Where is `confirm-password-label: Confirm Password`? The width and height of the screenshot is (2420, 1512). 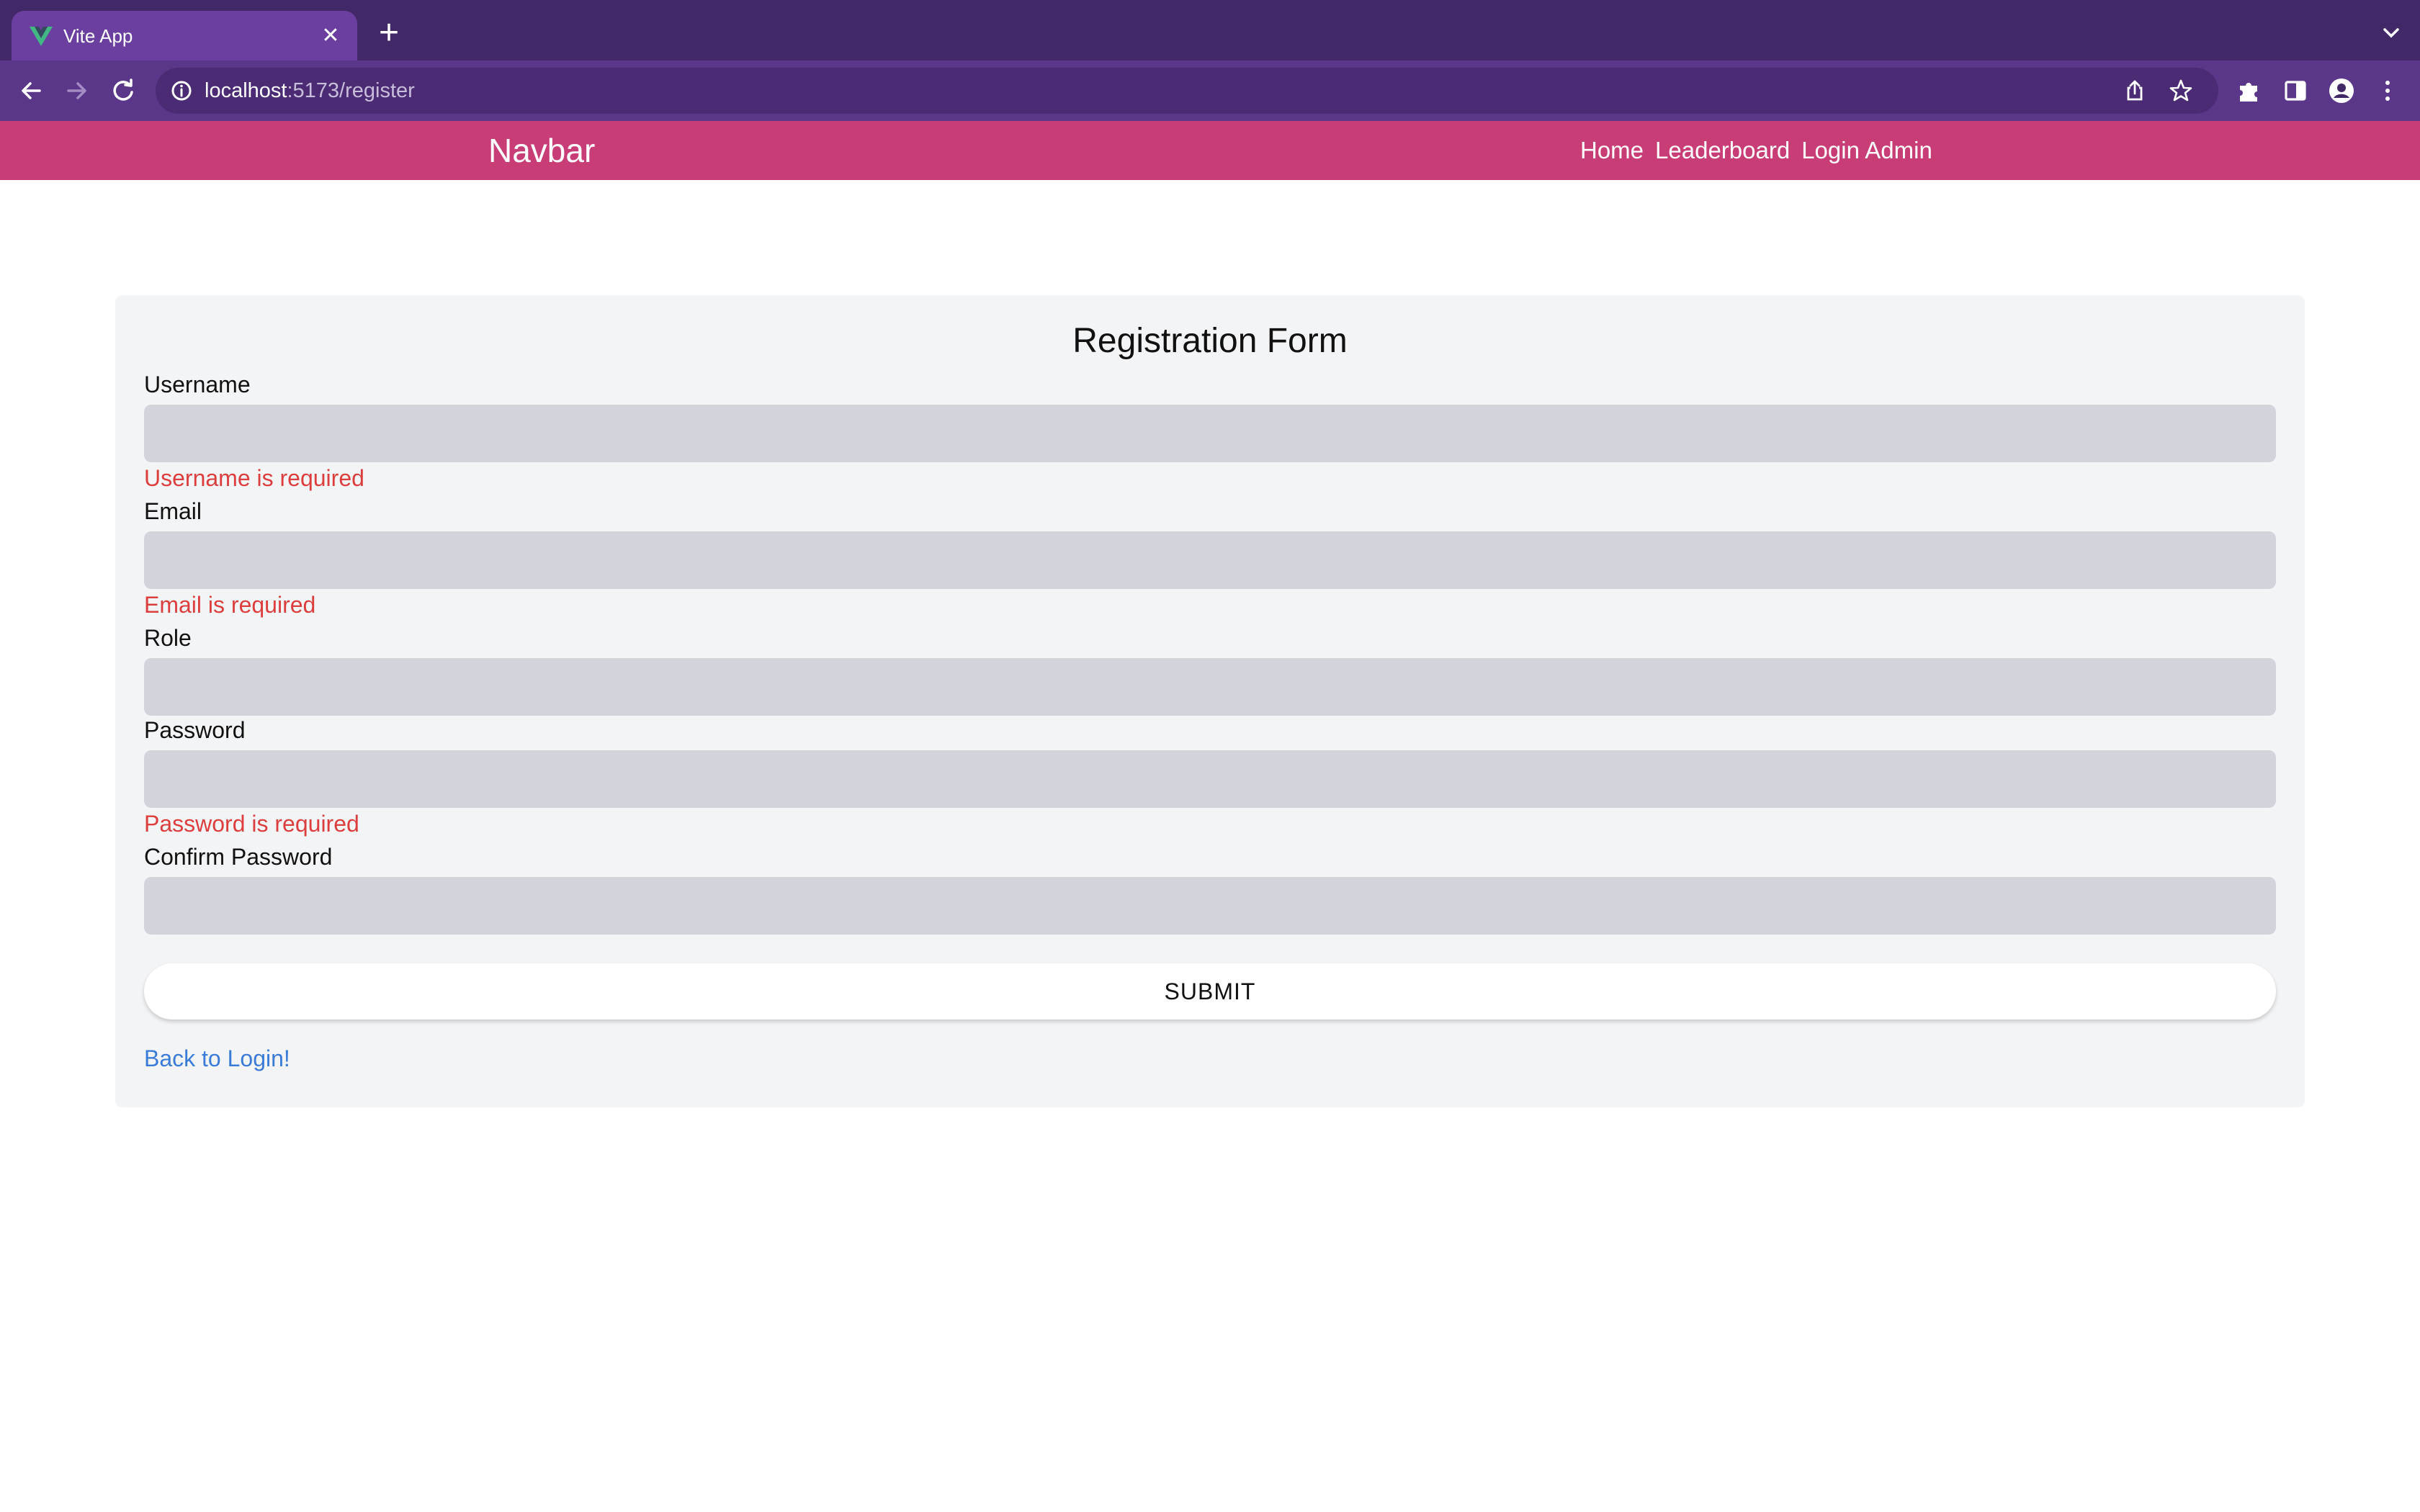
confirm-password-label: Confirm Password is located at coordinates (238, 857).